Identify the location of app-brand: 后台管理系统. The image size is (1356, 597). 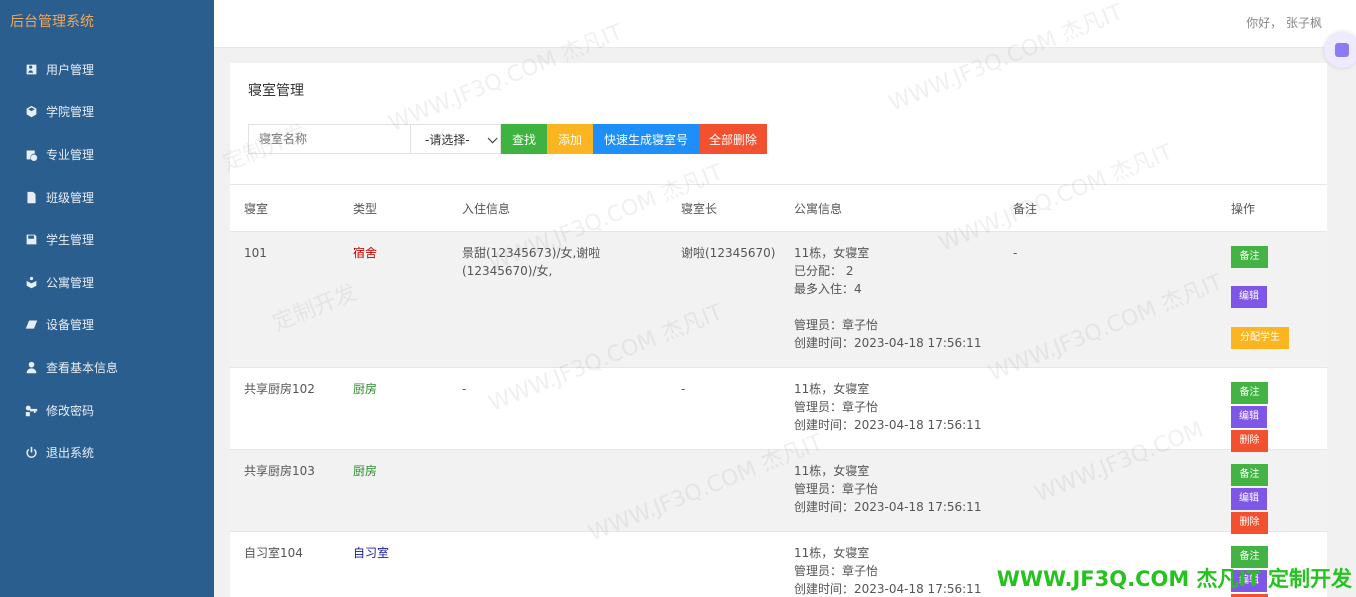
(52, 22).